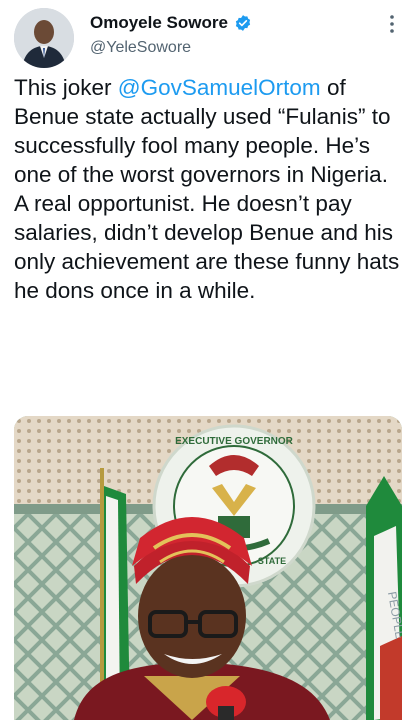 The width and height of the screenshot is (416, 720). I want to click on verified-badge-icon, so click(243, 23).